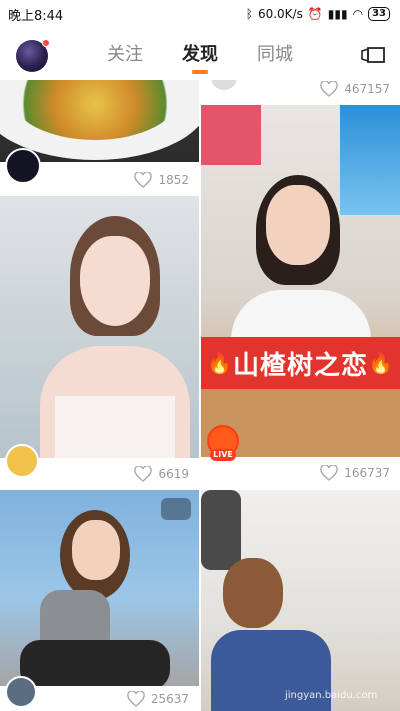  I want to click on background-window, so click(370, 160).